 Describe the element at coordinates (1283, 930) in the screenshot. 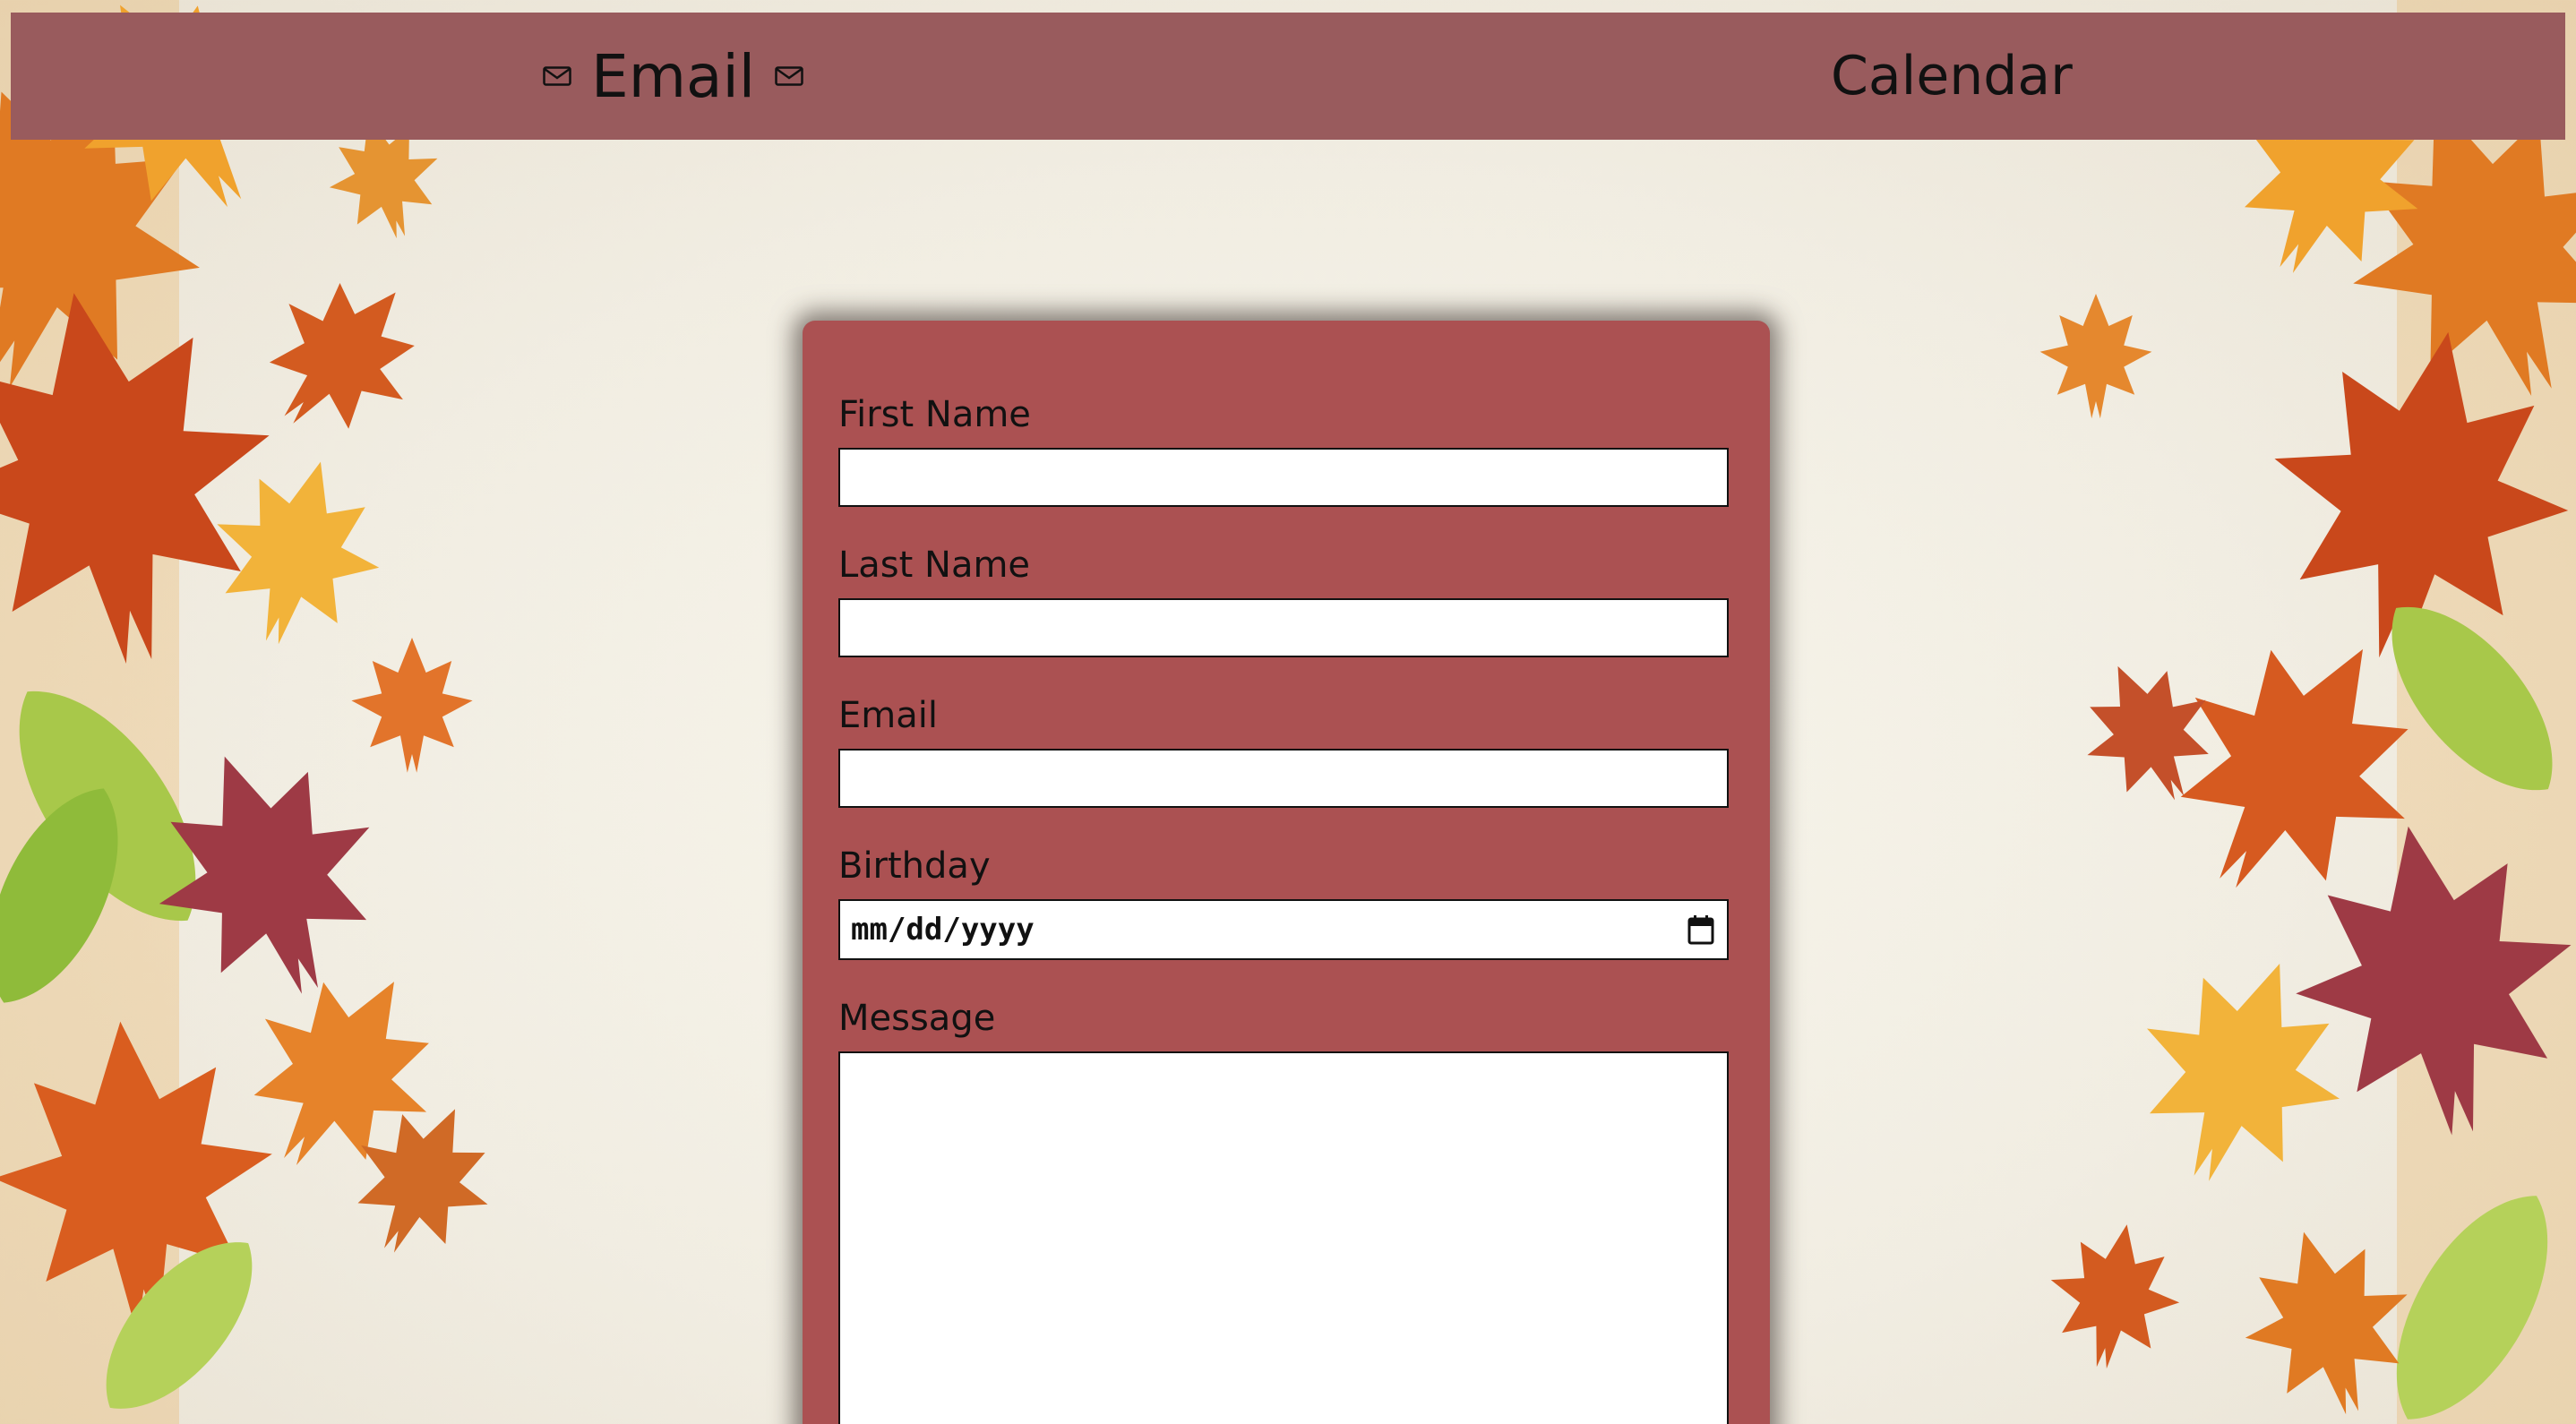

I see `birthday-date-input: mm/dd/yyyy` at that location.